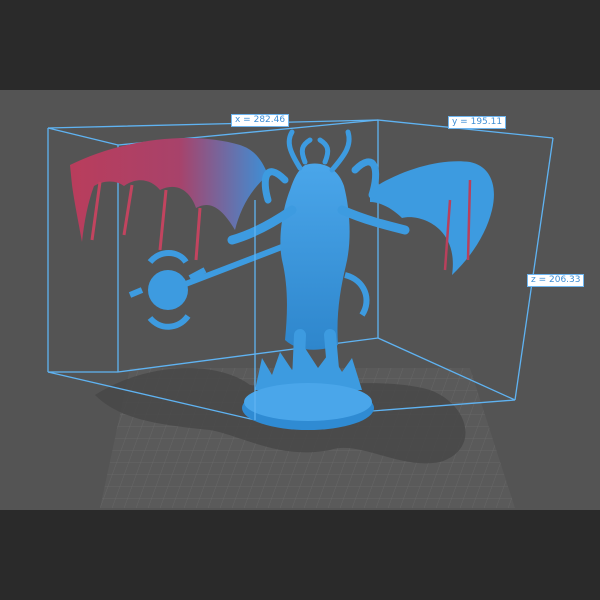  What do you see at coordinates (260, 120) in the screenshot?
I see `dimension-x-label: x = 282.46` at bounding box center [260, 120].